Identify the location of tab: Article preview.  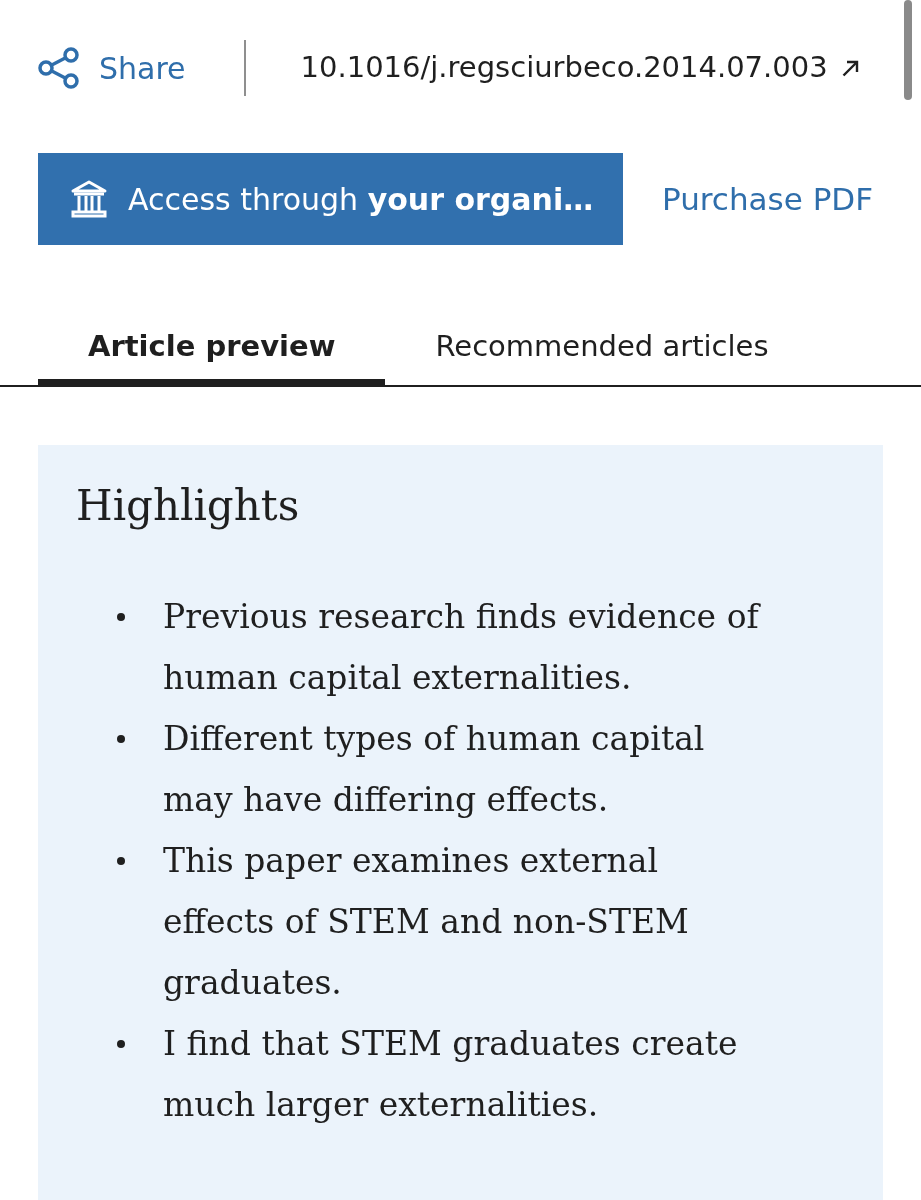
(212, 350).